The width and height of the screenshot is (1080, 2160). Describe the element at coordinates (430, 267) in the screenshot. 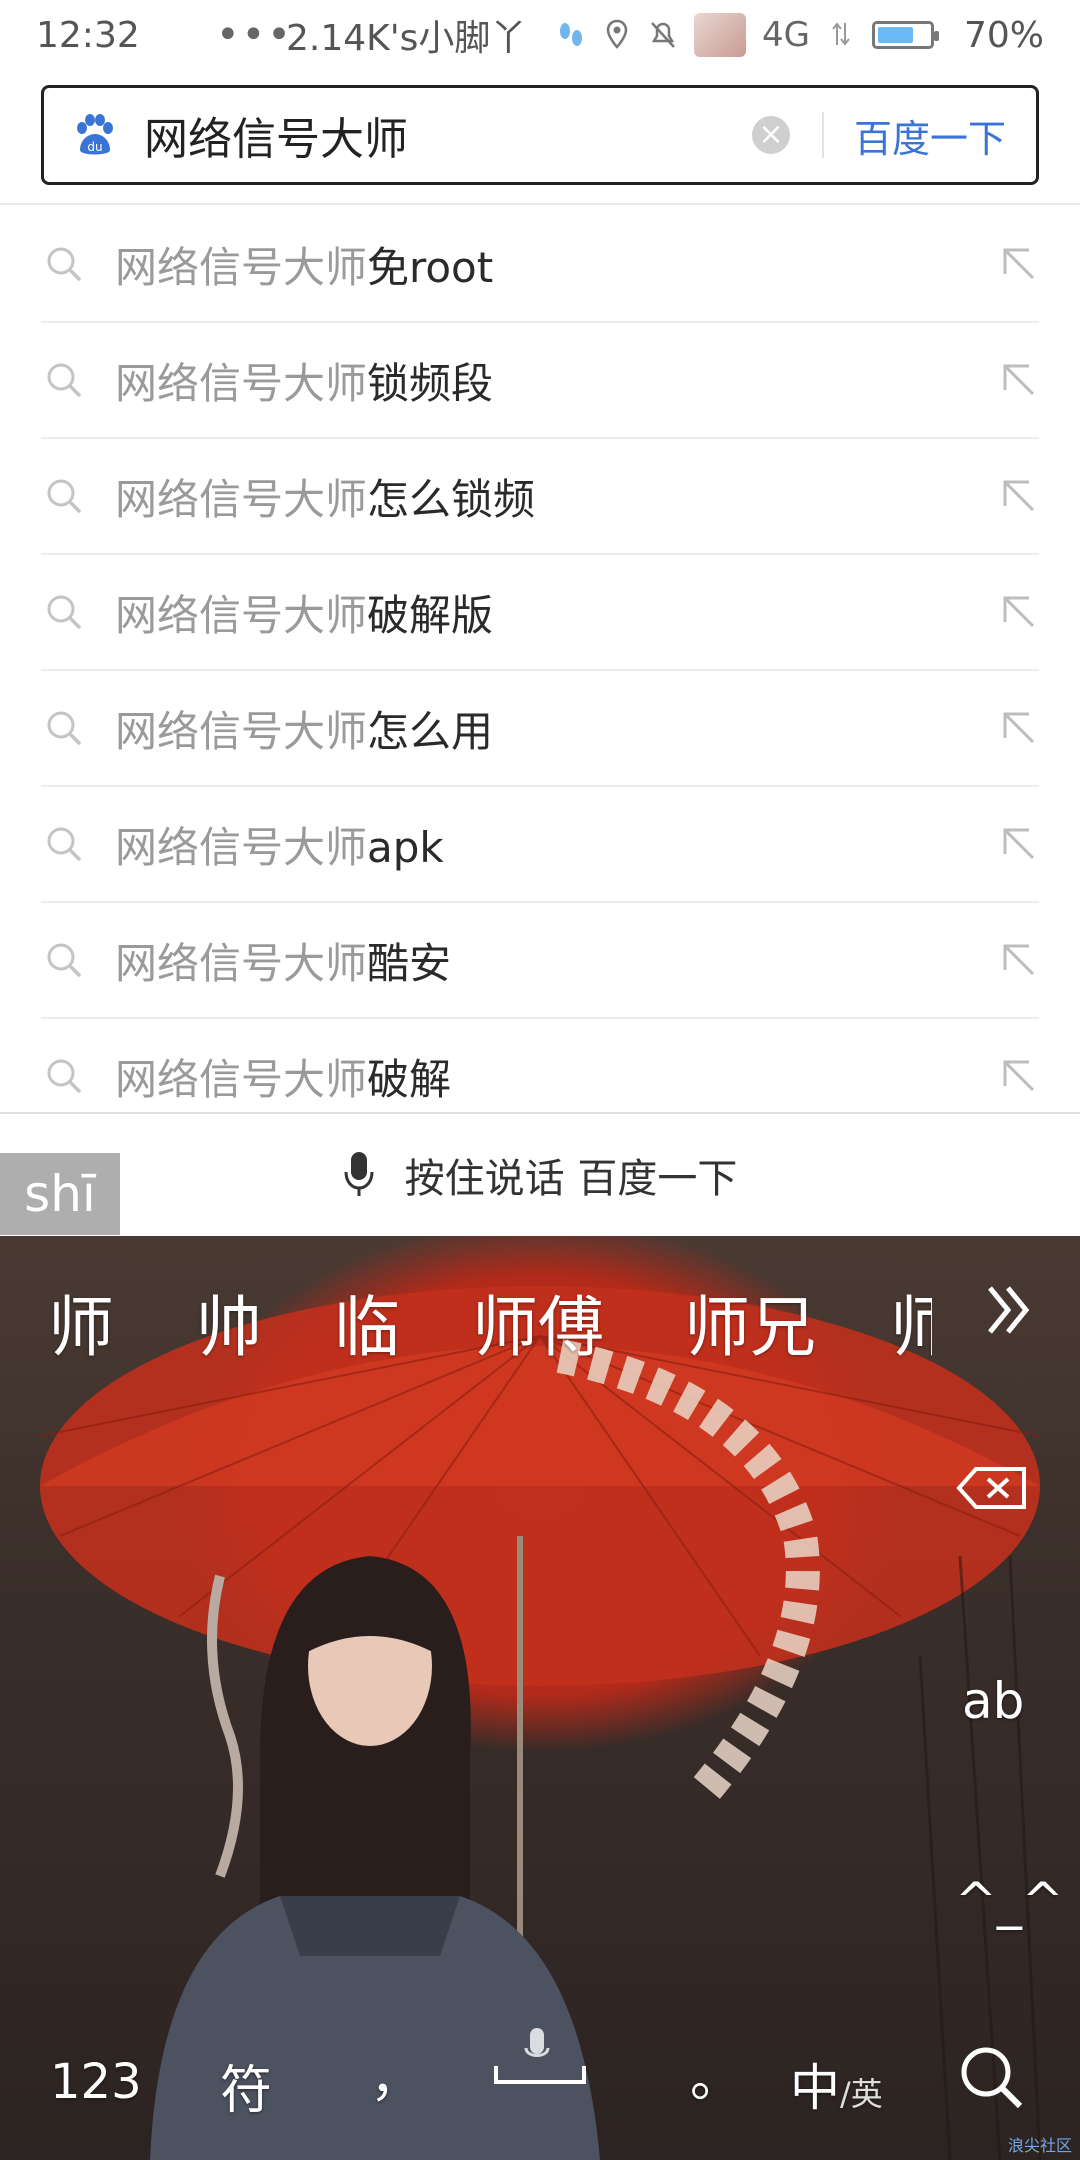

I see `suggestion-suffix: 免root` at that location.